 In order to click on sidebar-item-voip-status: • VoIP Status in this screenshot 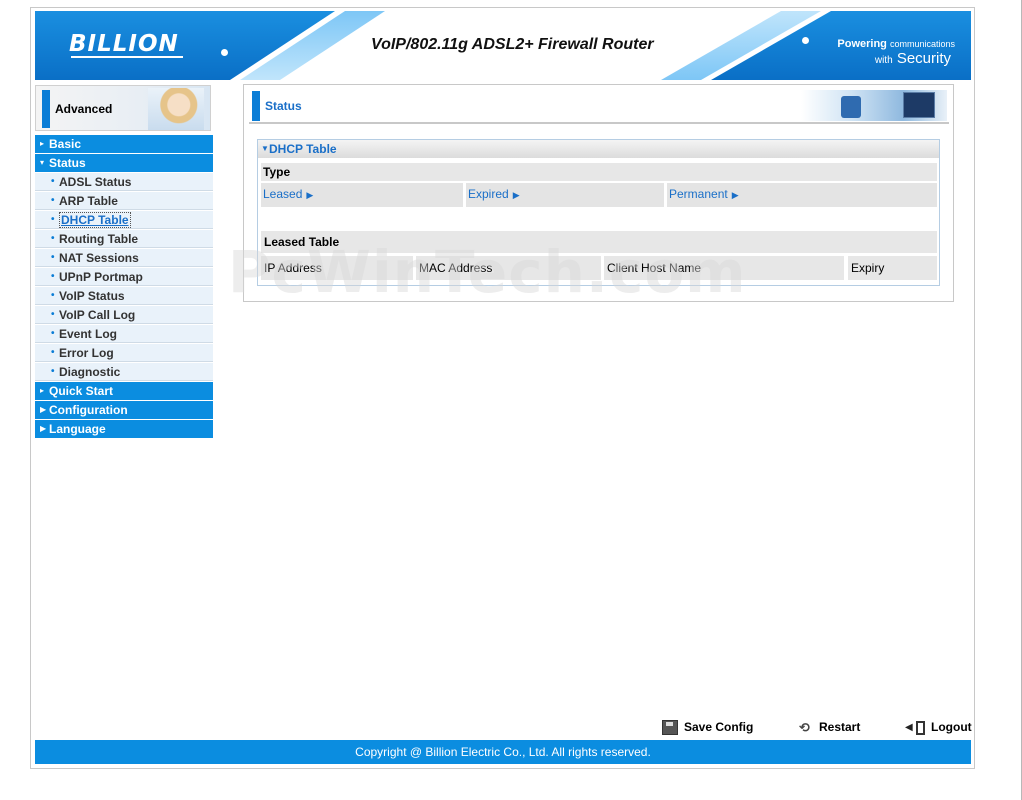, I will do `click(124, 296)`.